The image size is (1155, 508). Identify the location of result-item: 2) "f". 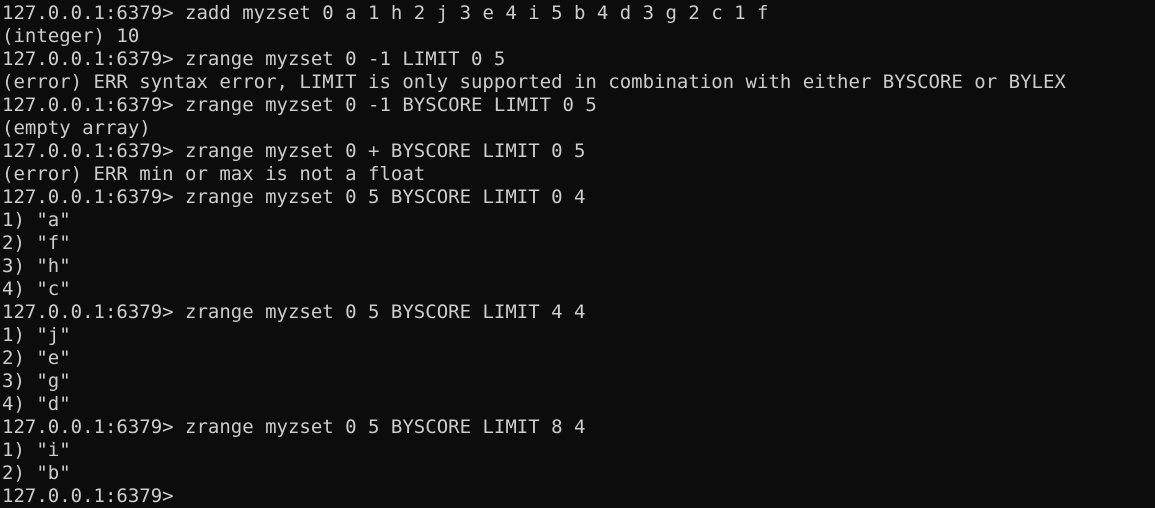
(36, 243).